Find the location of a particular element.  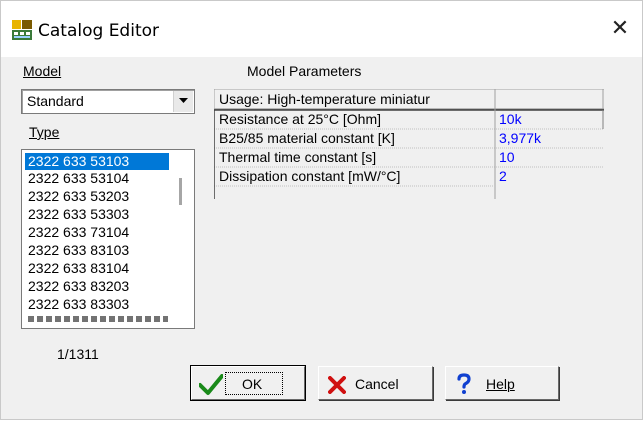

cancel-button: Cancel is located at coordinates (375, 383).